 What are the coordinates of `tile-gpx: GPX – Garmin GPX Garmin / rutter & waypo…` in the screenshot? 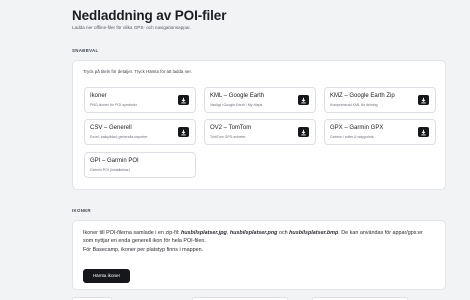 It's located at (380, 132).